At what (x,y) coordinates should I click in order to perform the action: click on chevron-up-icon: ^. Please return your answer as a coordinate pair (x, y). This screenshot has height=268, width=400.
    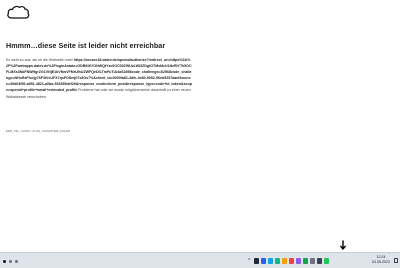
    Looking at the image, I should click on (249, 261).